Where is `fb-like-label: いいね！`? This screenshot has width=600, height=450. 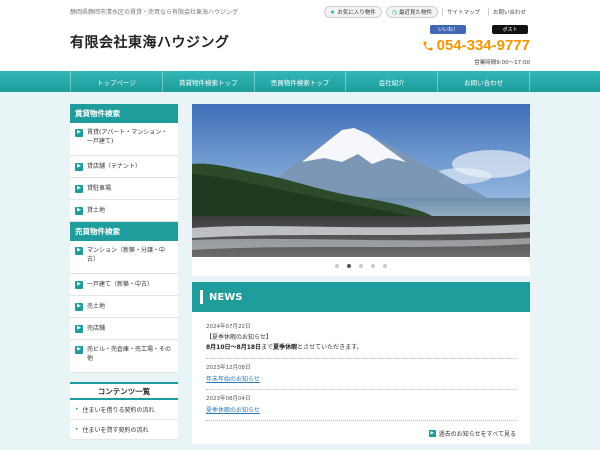 fb-like-label: いいね！ is located at coordinates (447, 30).